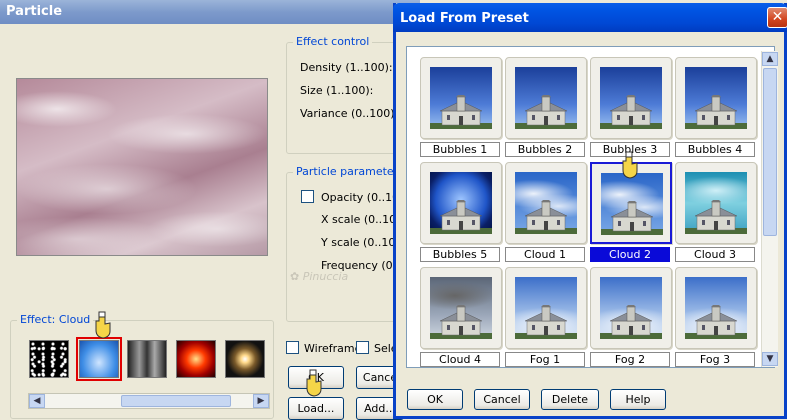 The image size is (787, 420). I want to click on preset-caption: Bubbles 1, so click(460, 149).